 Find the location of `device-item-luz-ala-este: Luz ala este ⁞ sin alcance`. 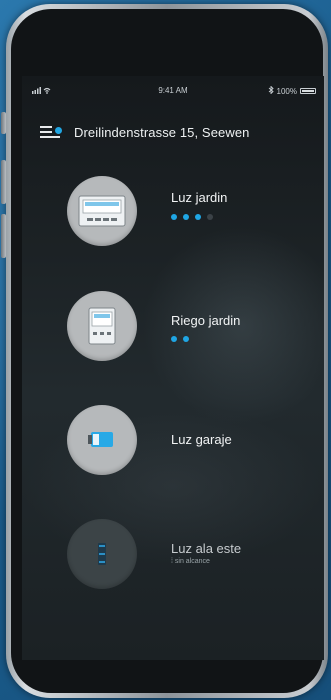

device-item-luz-ala-este: Luz ala este ⁞ sin alcance is located at coordinates (192, 554).